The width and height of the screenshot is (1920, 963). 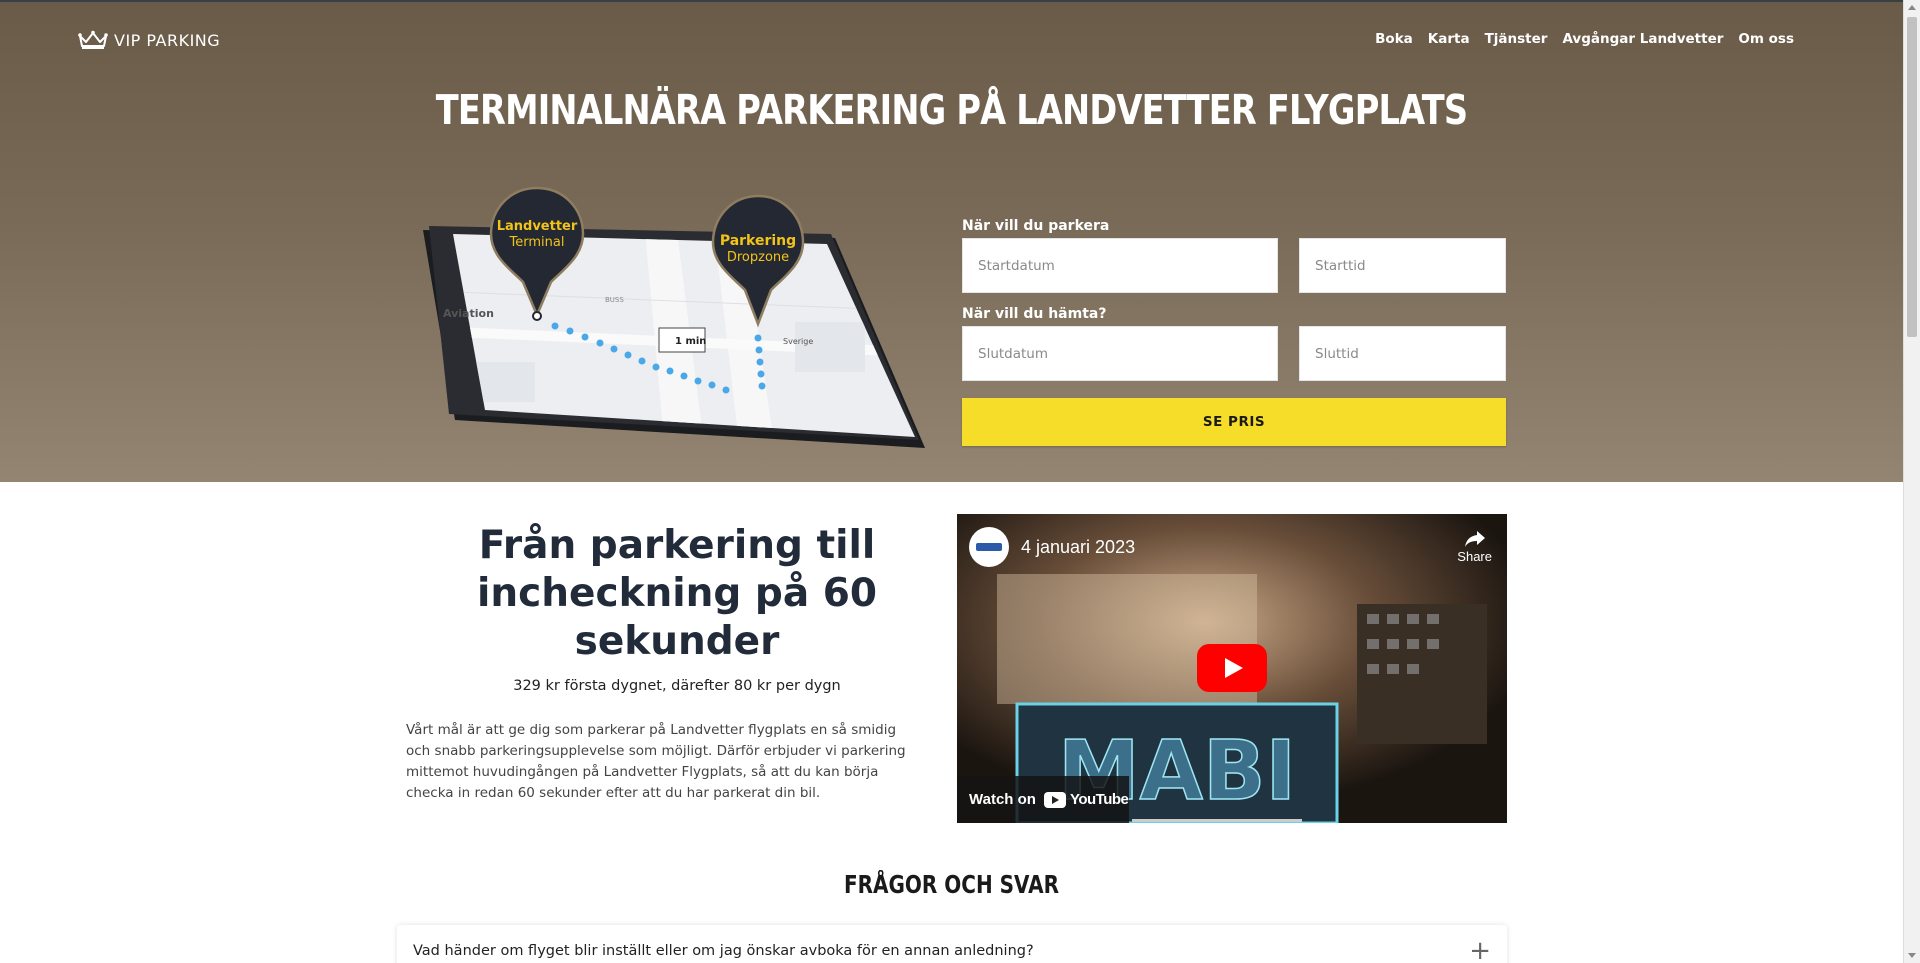 What do you see at coordinates (1474, 556) in the screenshot?
I see `share-label: Share` at bounding box center [1474, 556].